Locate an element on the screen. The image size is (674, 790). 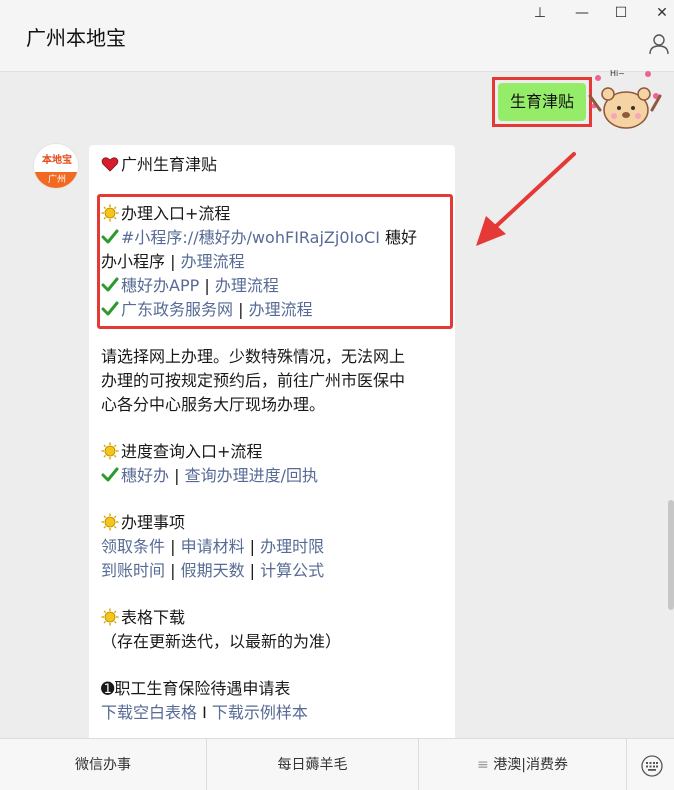
sent-message-highlight: 生育津贴 is located at coordinates (542, 102).